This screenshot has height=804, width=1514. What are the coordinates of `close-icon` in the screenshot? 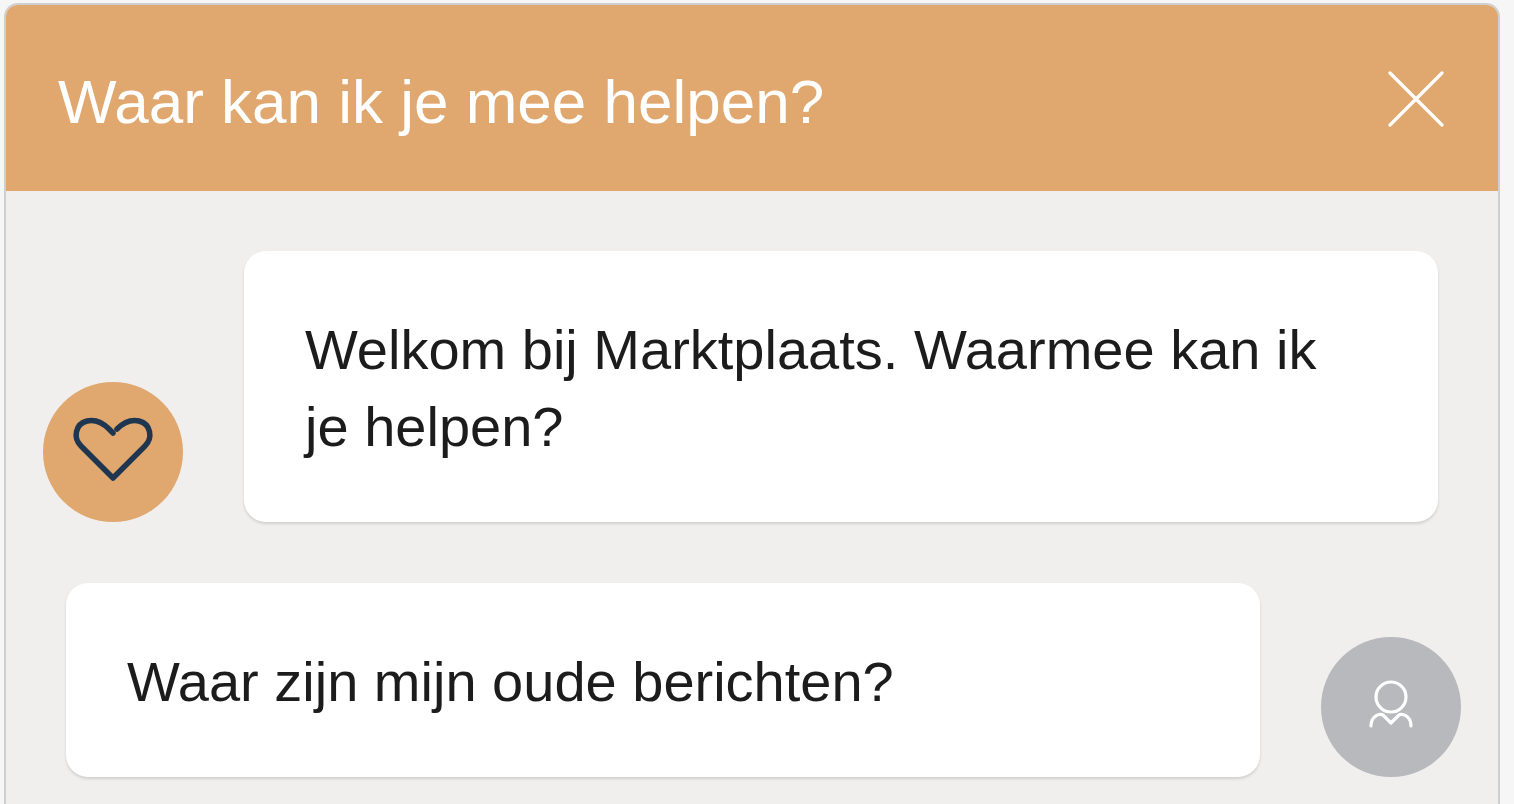 It's located at (1416, 99).